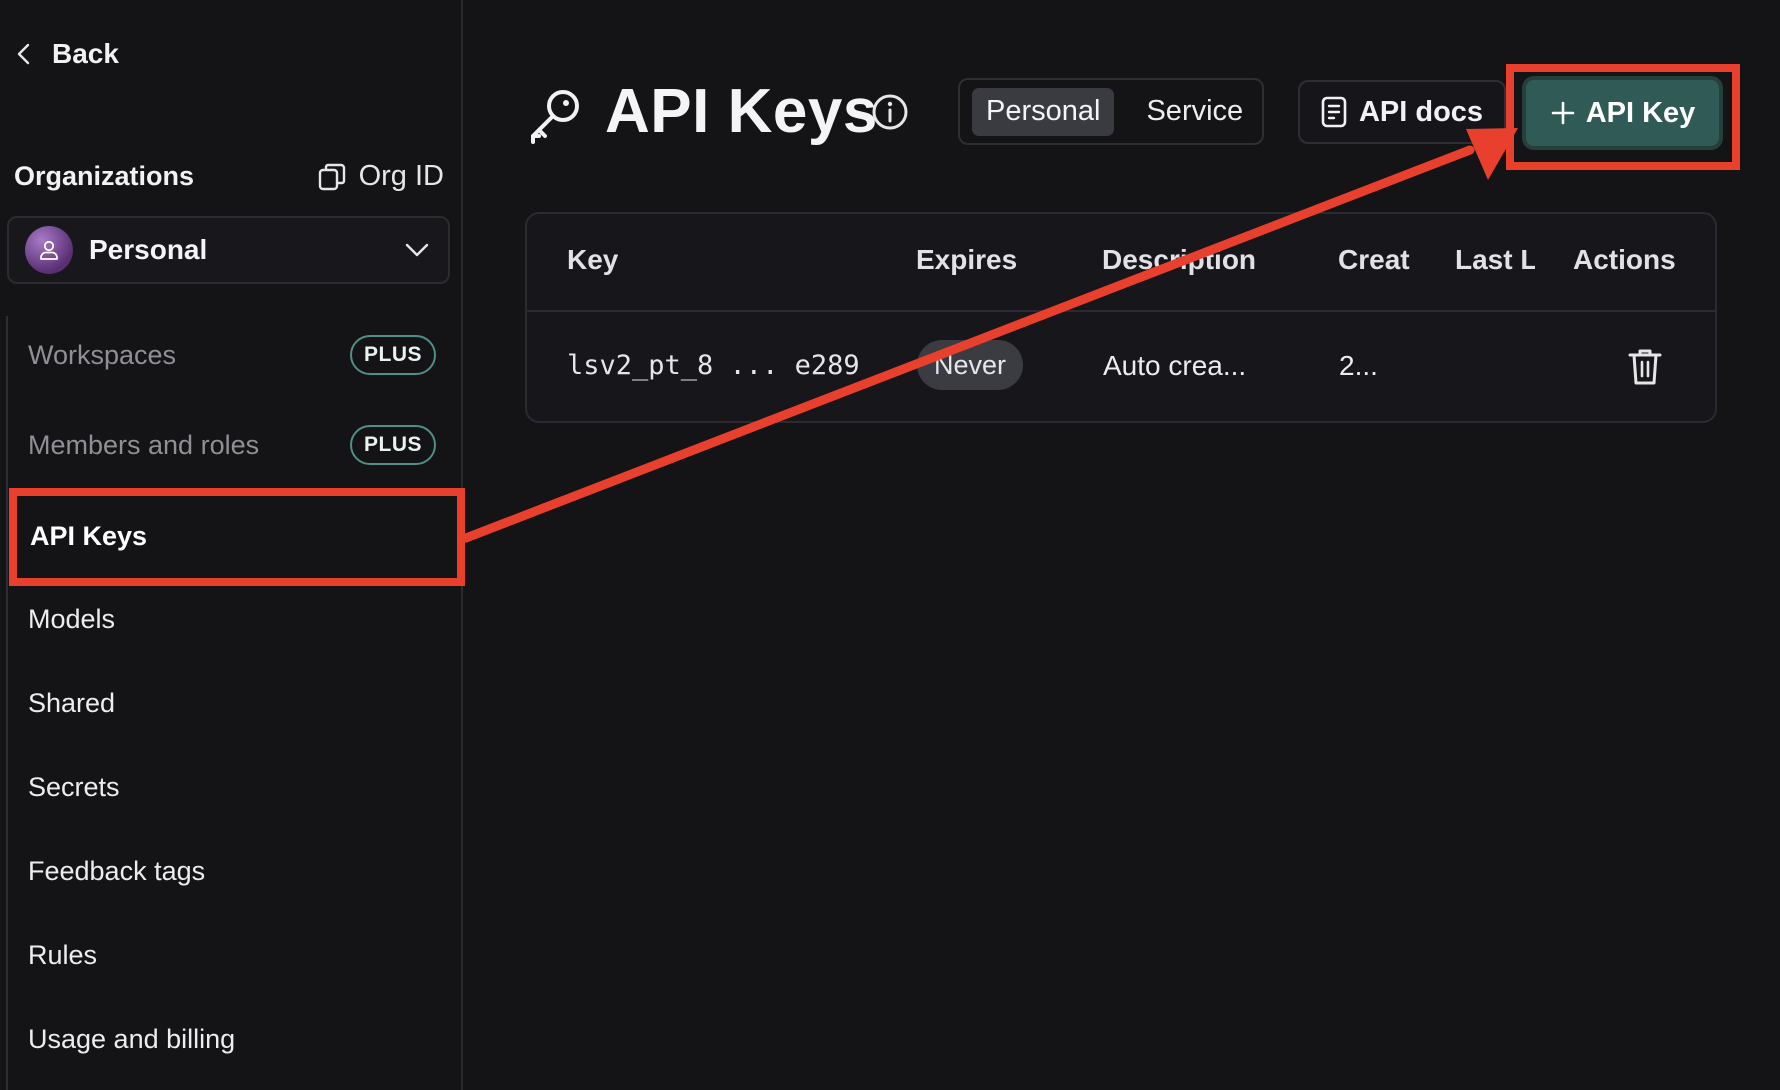 Image resolution: width=1780 pixels, height=1090 pixels. Describe the element at coordinates (401, 176) in the screenshot. I see `org-id-label: Org ID` at that location.